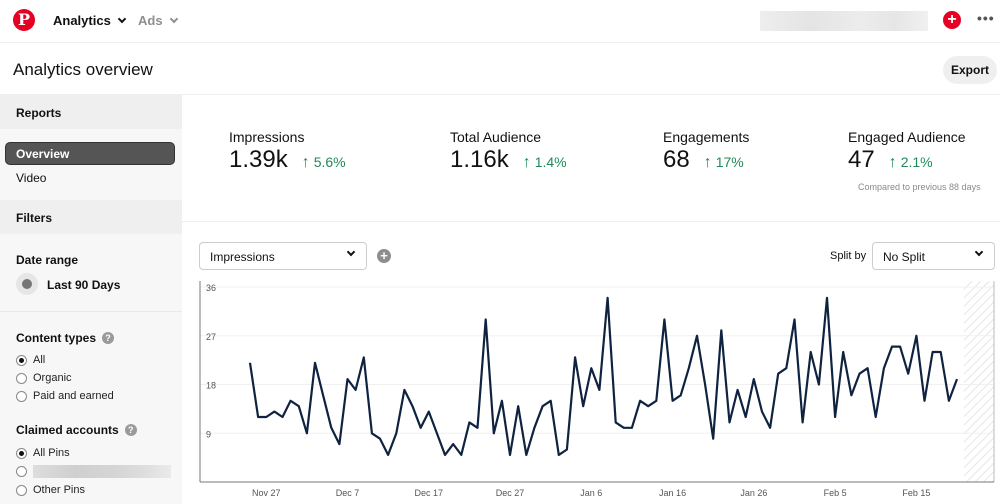 The height and width of the screenshot is (504, 1000). I want to click on x-tick-label: Nov 27, so click(266, 493).